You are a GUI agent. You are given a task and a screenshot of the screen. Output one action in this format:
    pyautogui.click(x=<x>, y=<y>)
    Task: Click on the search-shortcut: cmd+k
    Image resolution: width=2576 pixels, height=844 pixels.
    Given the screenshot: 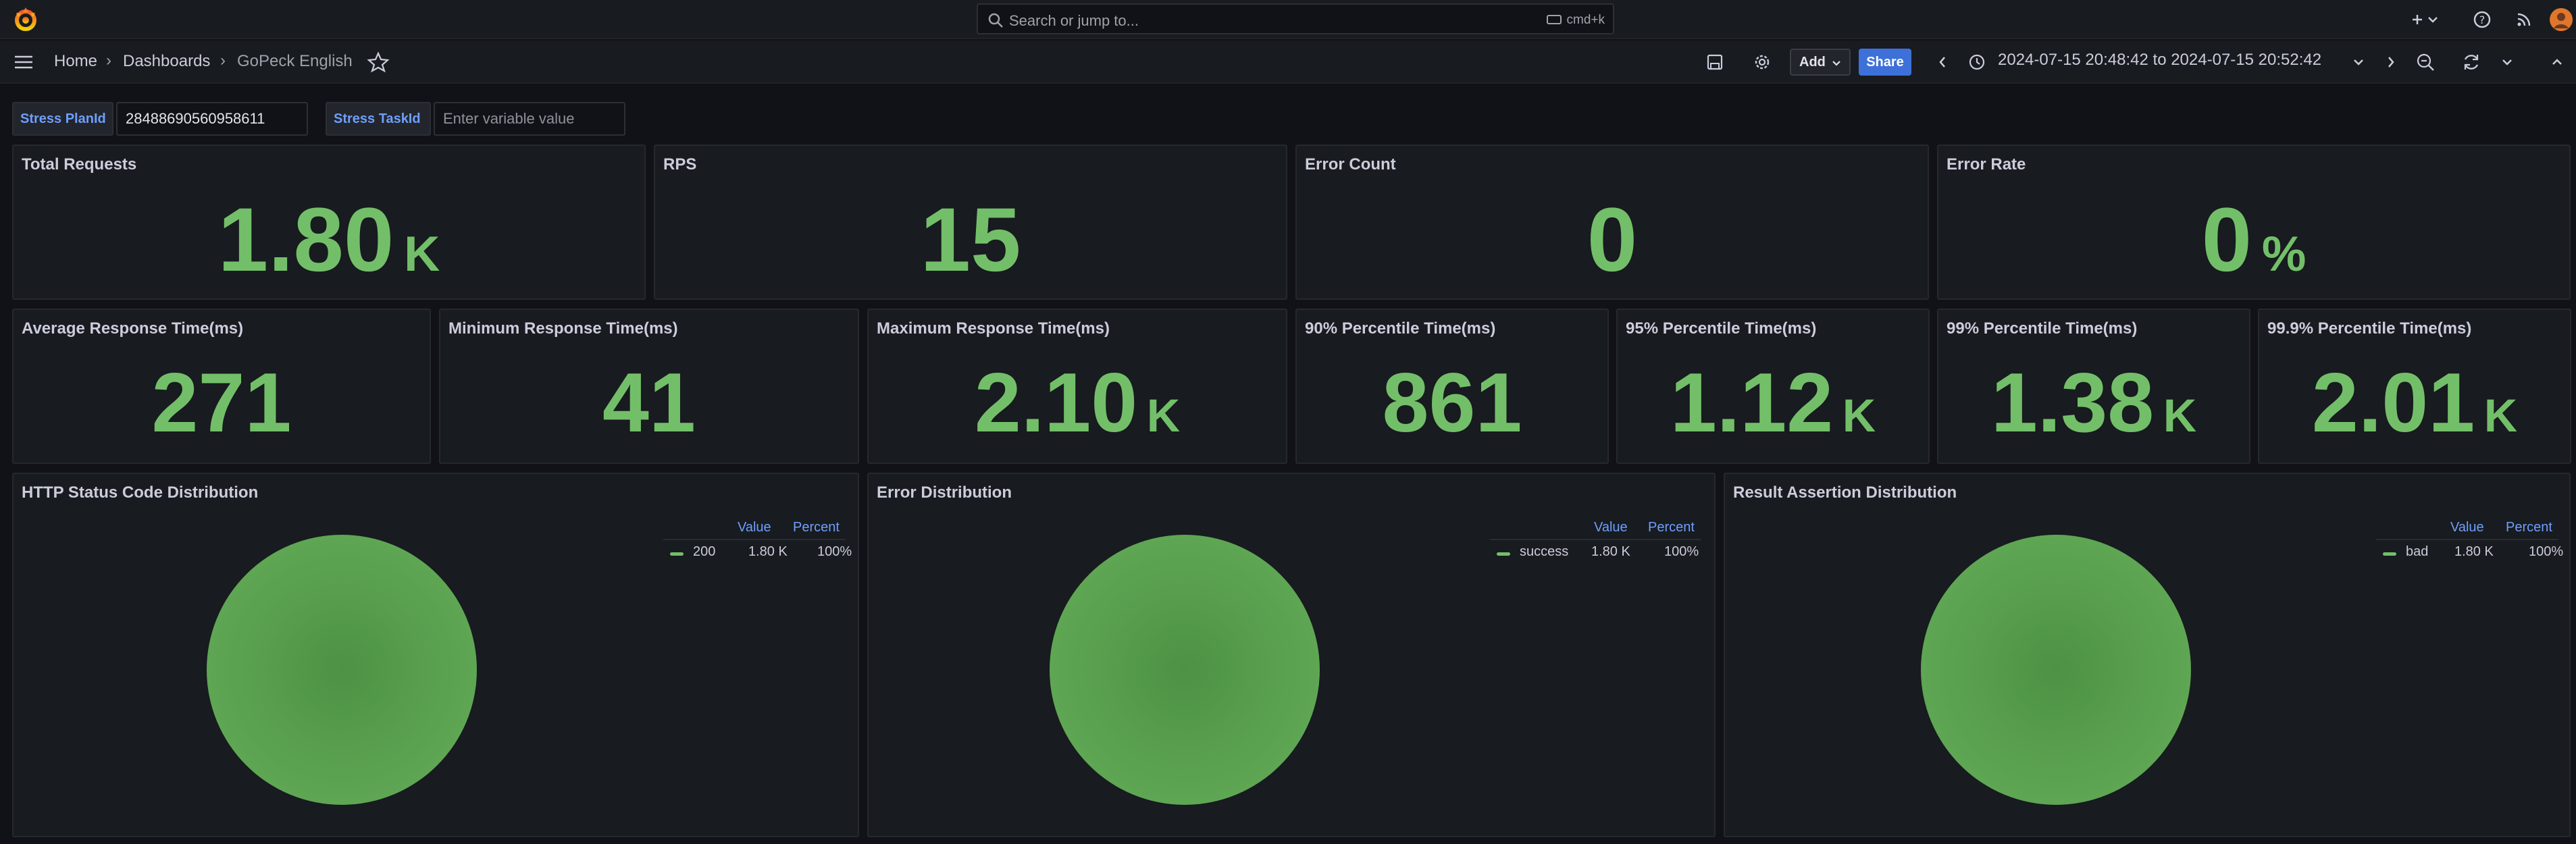 What is the action you would take?
    pyautogui.click(x=1576, y=20)
    